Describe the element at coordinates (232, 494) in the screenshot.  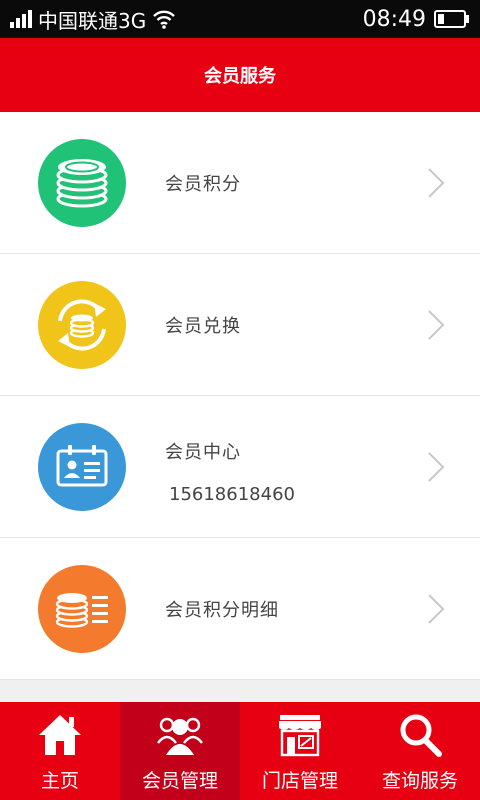
I see `member-phone-number: 15618618460` at that location.